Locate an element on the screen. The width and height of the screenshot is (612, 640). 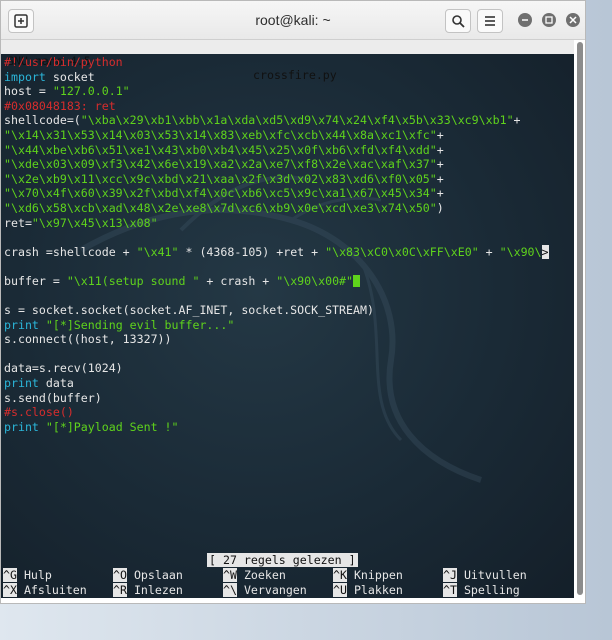
code-token: "\x90\x00#" is located at coordinates (315, 280).